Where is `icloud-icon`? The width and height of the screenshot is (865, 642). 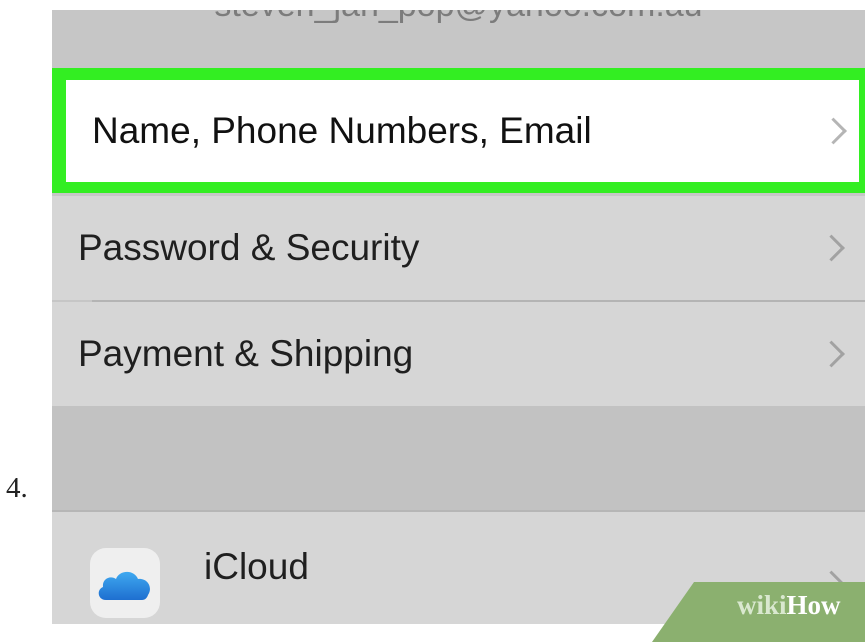 icloud-icon is located at coordinates (125, 583).